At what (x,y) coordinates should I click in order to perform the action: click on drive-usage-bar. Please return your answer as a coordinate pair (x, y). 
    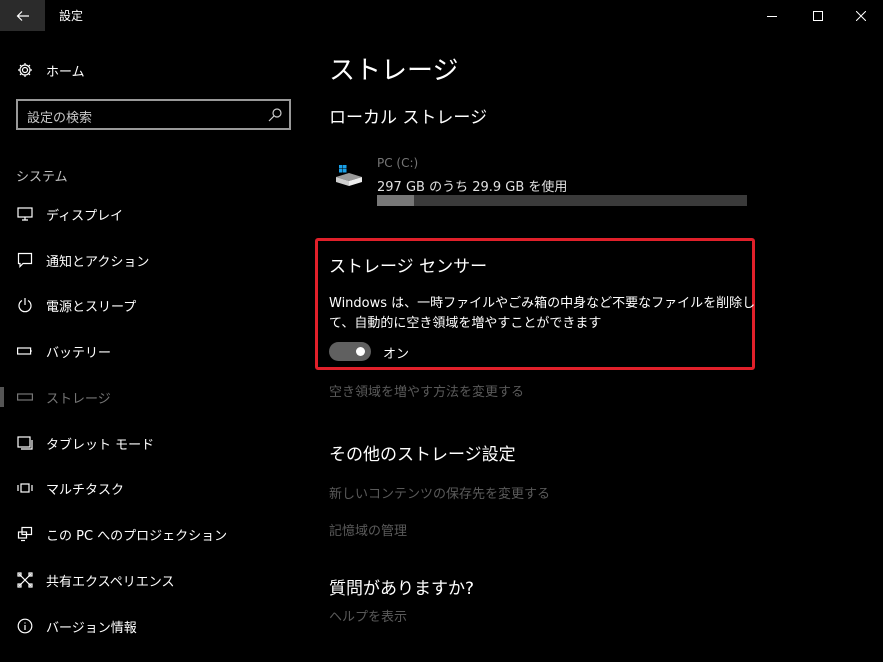
    Looking at the image, I should click on (562, 200).